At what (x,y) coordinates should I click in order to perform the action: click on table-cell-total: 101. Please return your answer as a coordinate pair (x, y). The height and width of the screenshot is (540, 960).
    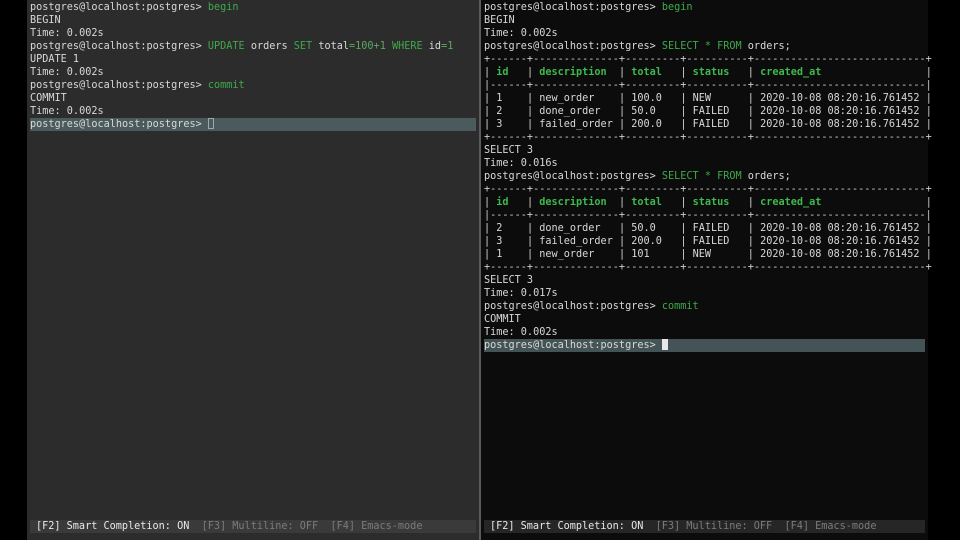
    Looking at the image, I should click on (653, 254).